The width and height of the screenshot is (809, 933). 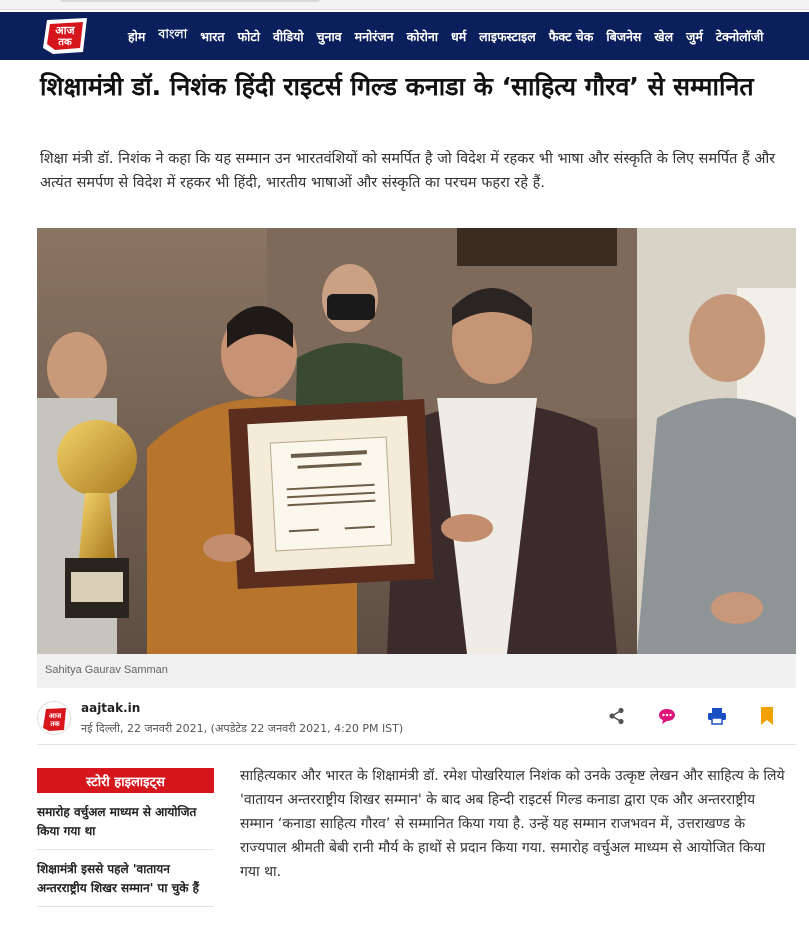 What do you see at coordinates (507, 36) in the screenshot?
I see `nav-item-lifestyle: लाइफस्टाइल` at bounding box center [507, 36].